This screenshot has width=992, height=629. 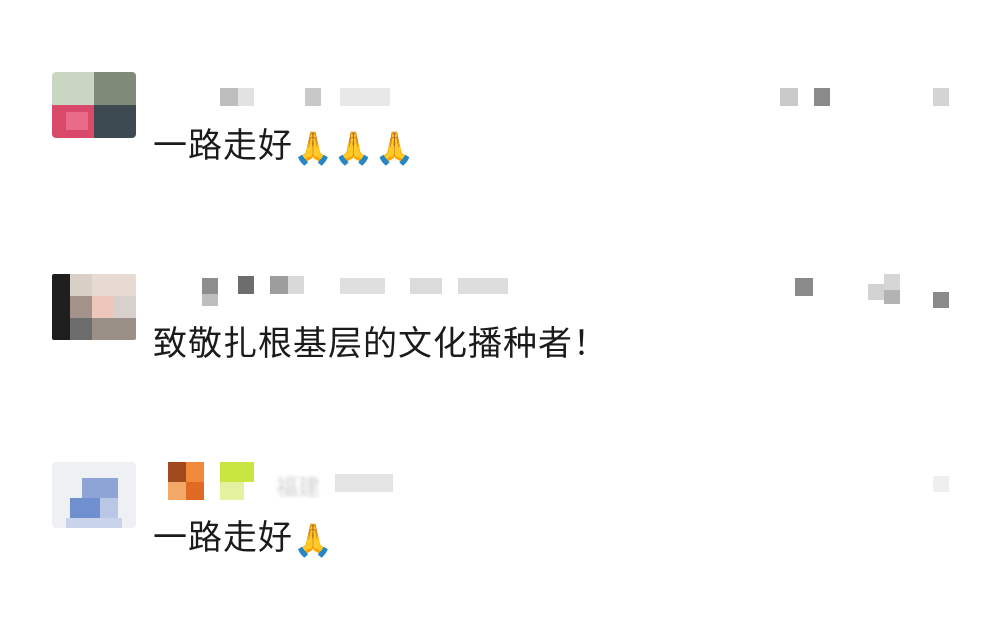 I want to click on comment-text: 一路走好🙏, so click(x=243, y=539).